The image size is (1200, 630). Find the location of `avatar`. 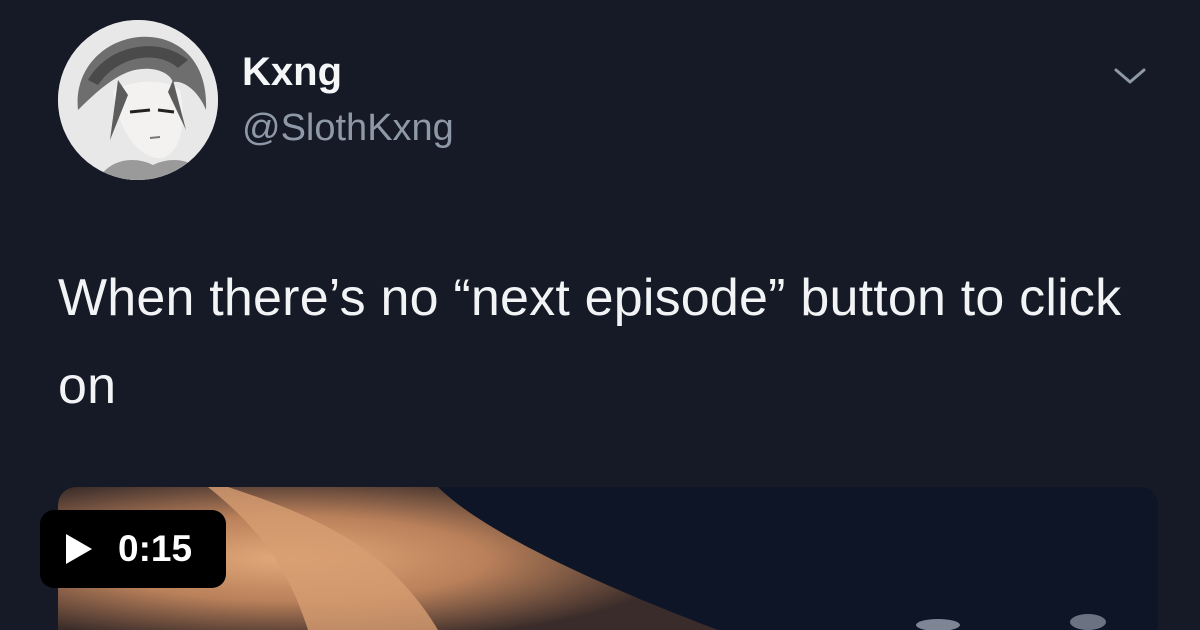

avatar is located at coordinates (138, 100).